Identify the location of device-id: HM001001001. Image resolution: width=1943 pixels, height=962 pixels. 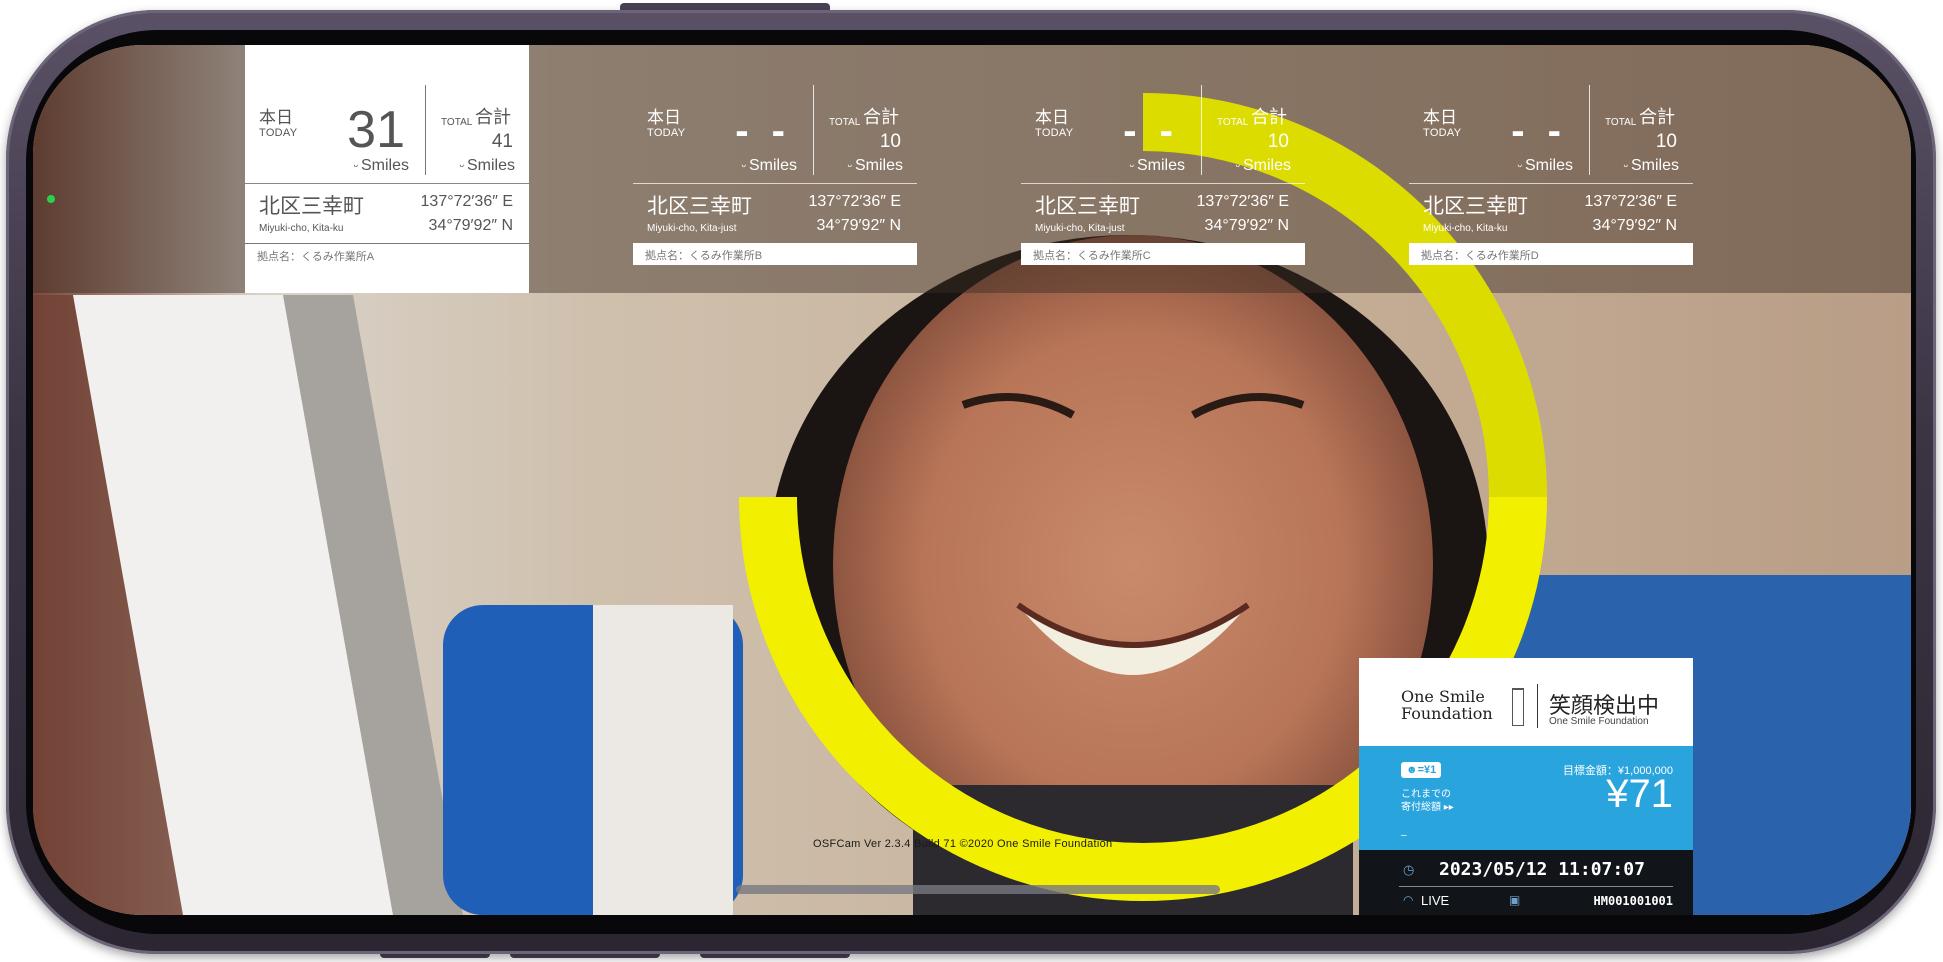
(1633, 901).